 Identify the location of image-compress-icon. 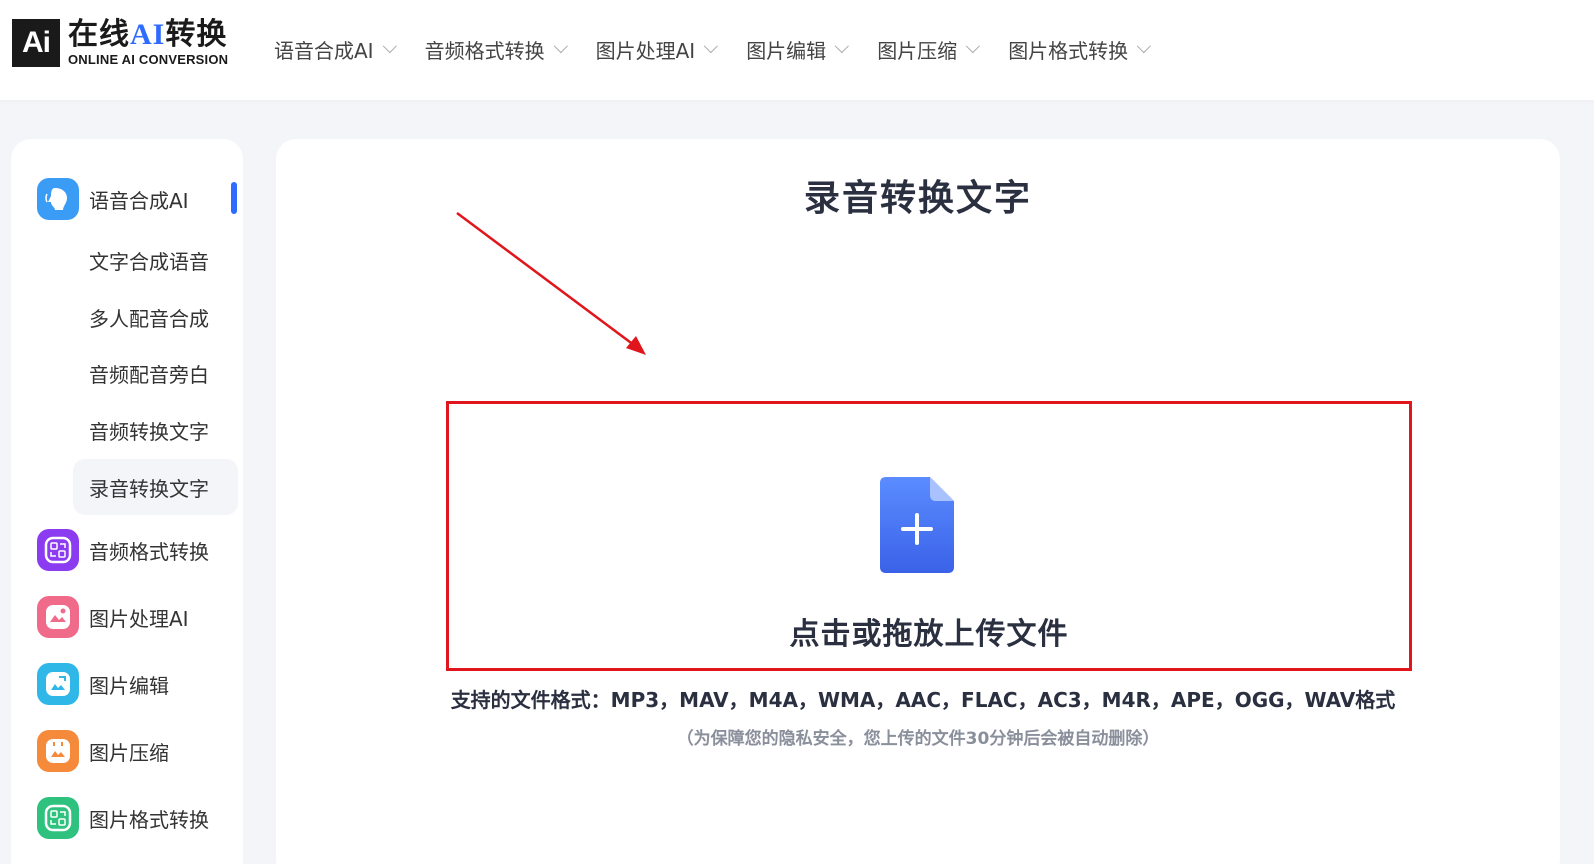
(58, 751).